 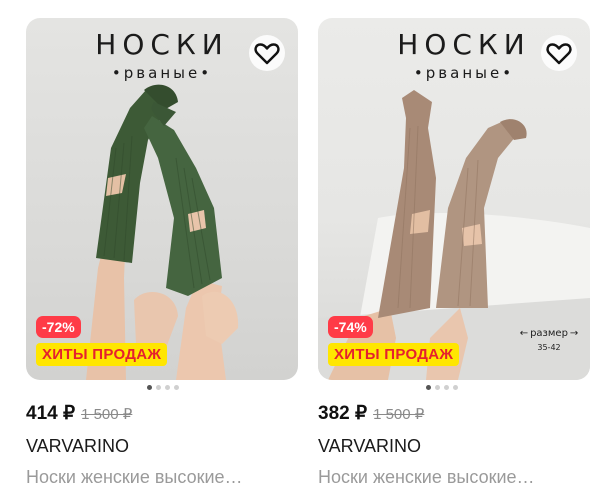 What do you see at coordinates (549, 340) in the screenshot?
I see `size-label: ← размер → 35-42` at bounding box center [549, 340].